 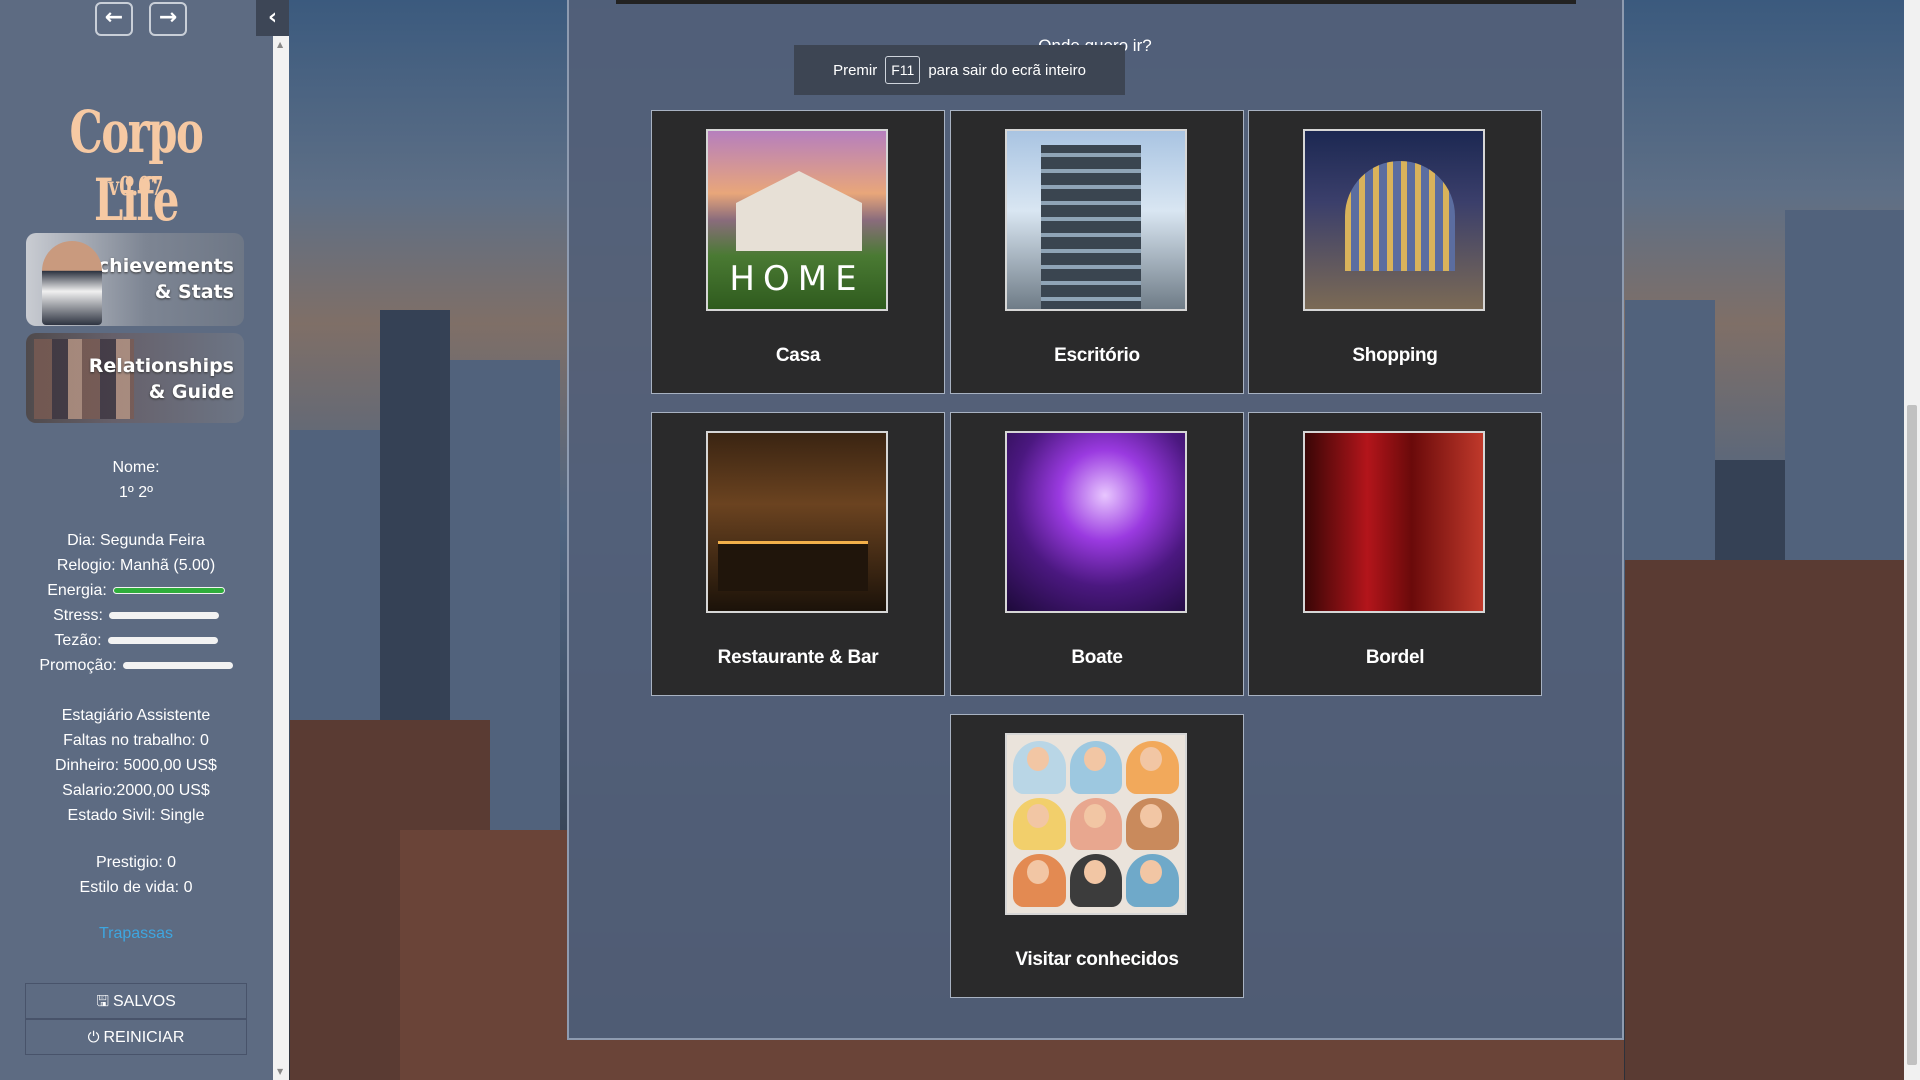 I want to click on collapse-sidebar-button: ‹, so click(x=272, y=18).